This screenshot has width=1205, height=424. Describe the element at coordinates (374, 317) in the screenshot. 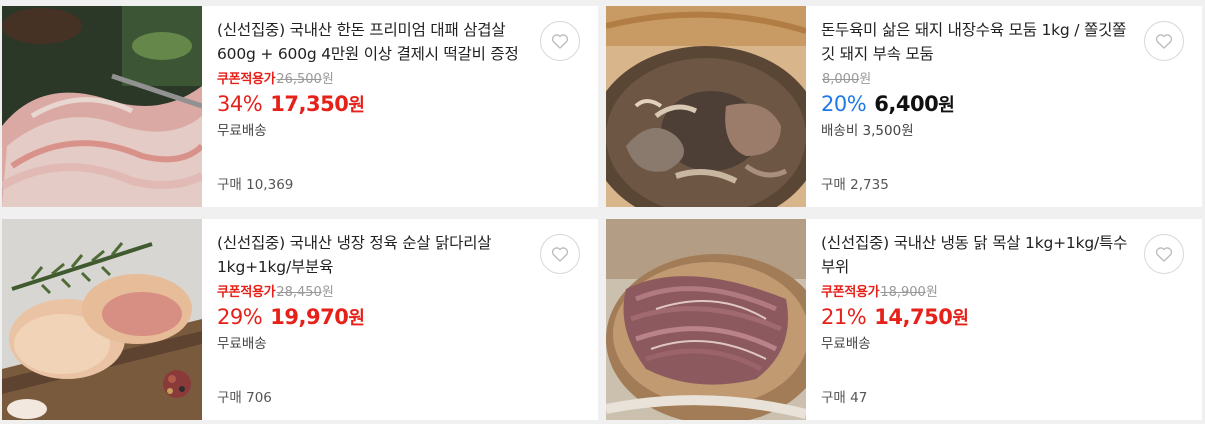

I see `price-line: 29% 19,970원` at that location.